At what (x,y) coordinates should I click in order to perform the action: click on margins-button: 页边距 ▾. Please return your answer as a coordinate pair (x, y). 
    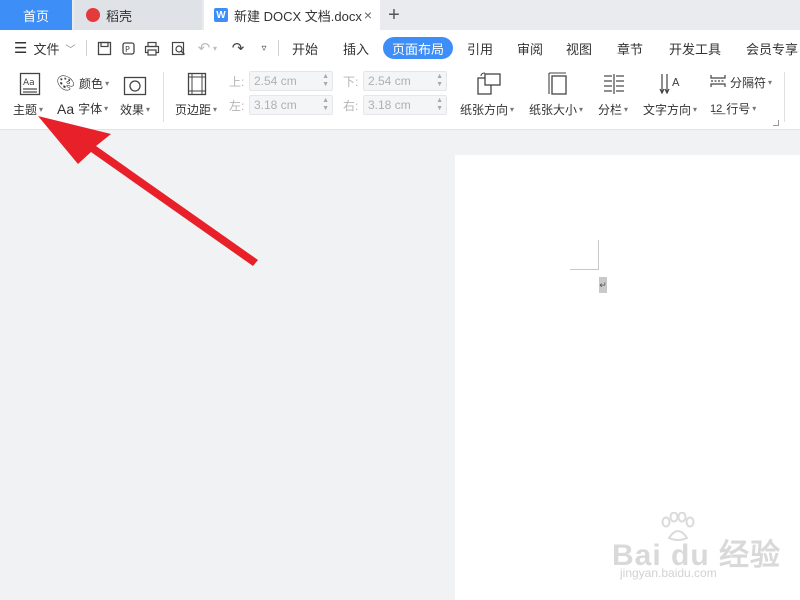
    Looking at the image, I should click on (196, 109).